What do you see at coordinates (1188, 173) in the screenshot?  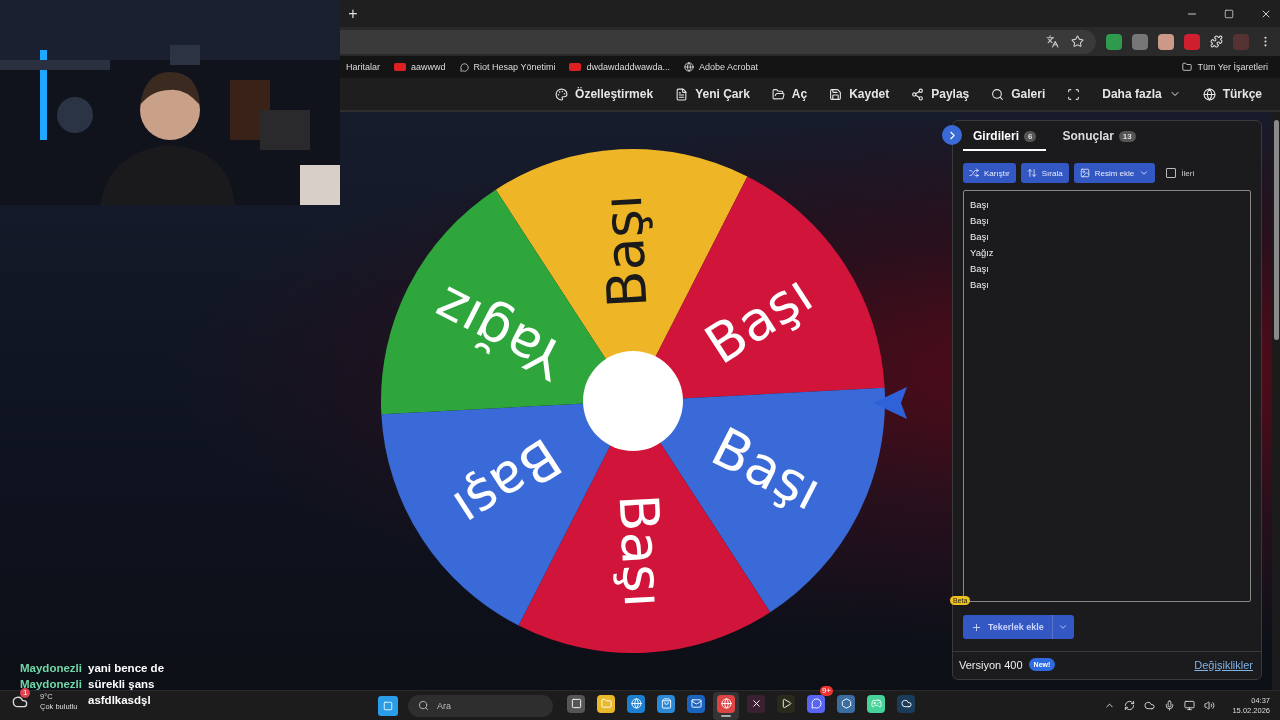 I see `checkbox-label: İleri` at bounding box center [1188, 173].